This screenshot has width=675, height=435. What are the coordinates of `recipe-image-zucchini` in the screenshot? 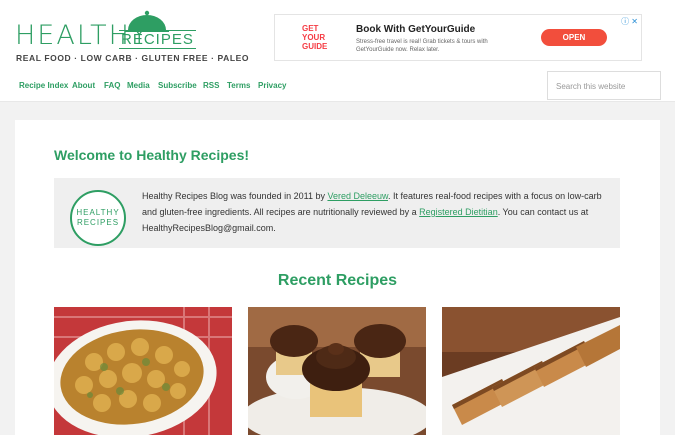 It's located at (143, 371).